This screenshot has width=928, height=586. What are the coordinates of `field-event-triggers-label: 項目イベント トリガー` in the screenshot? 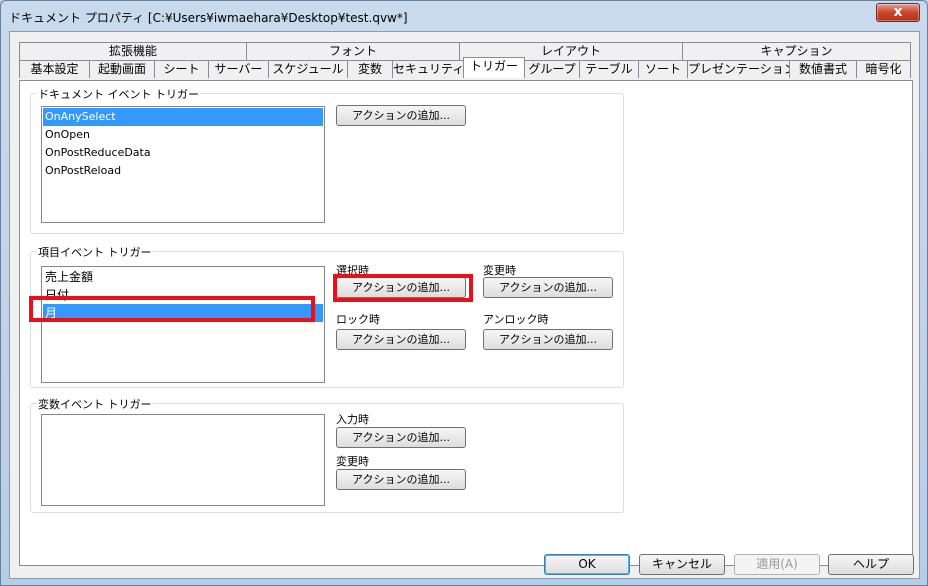 It's located at (95, 252).